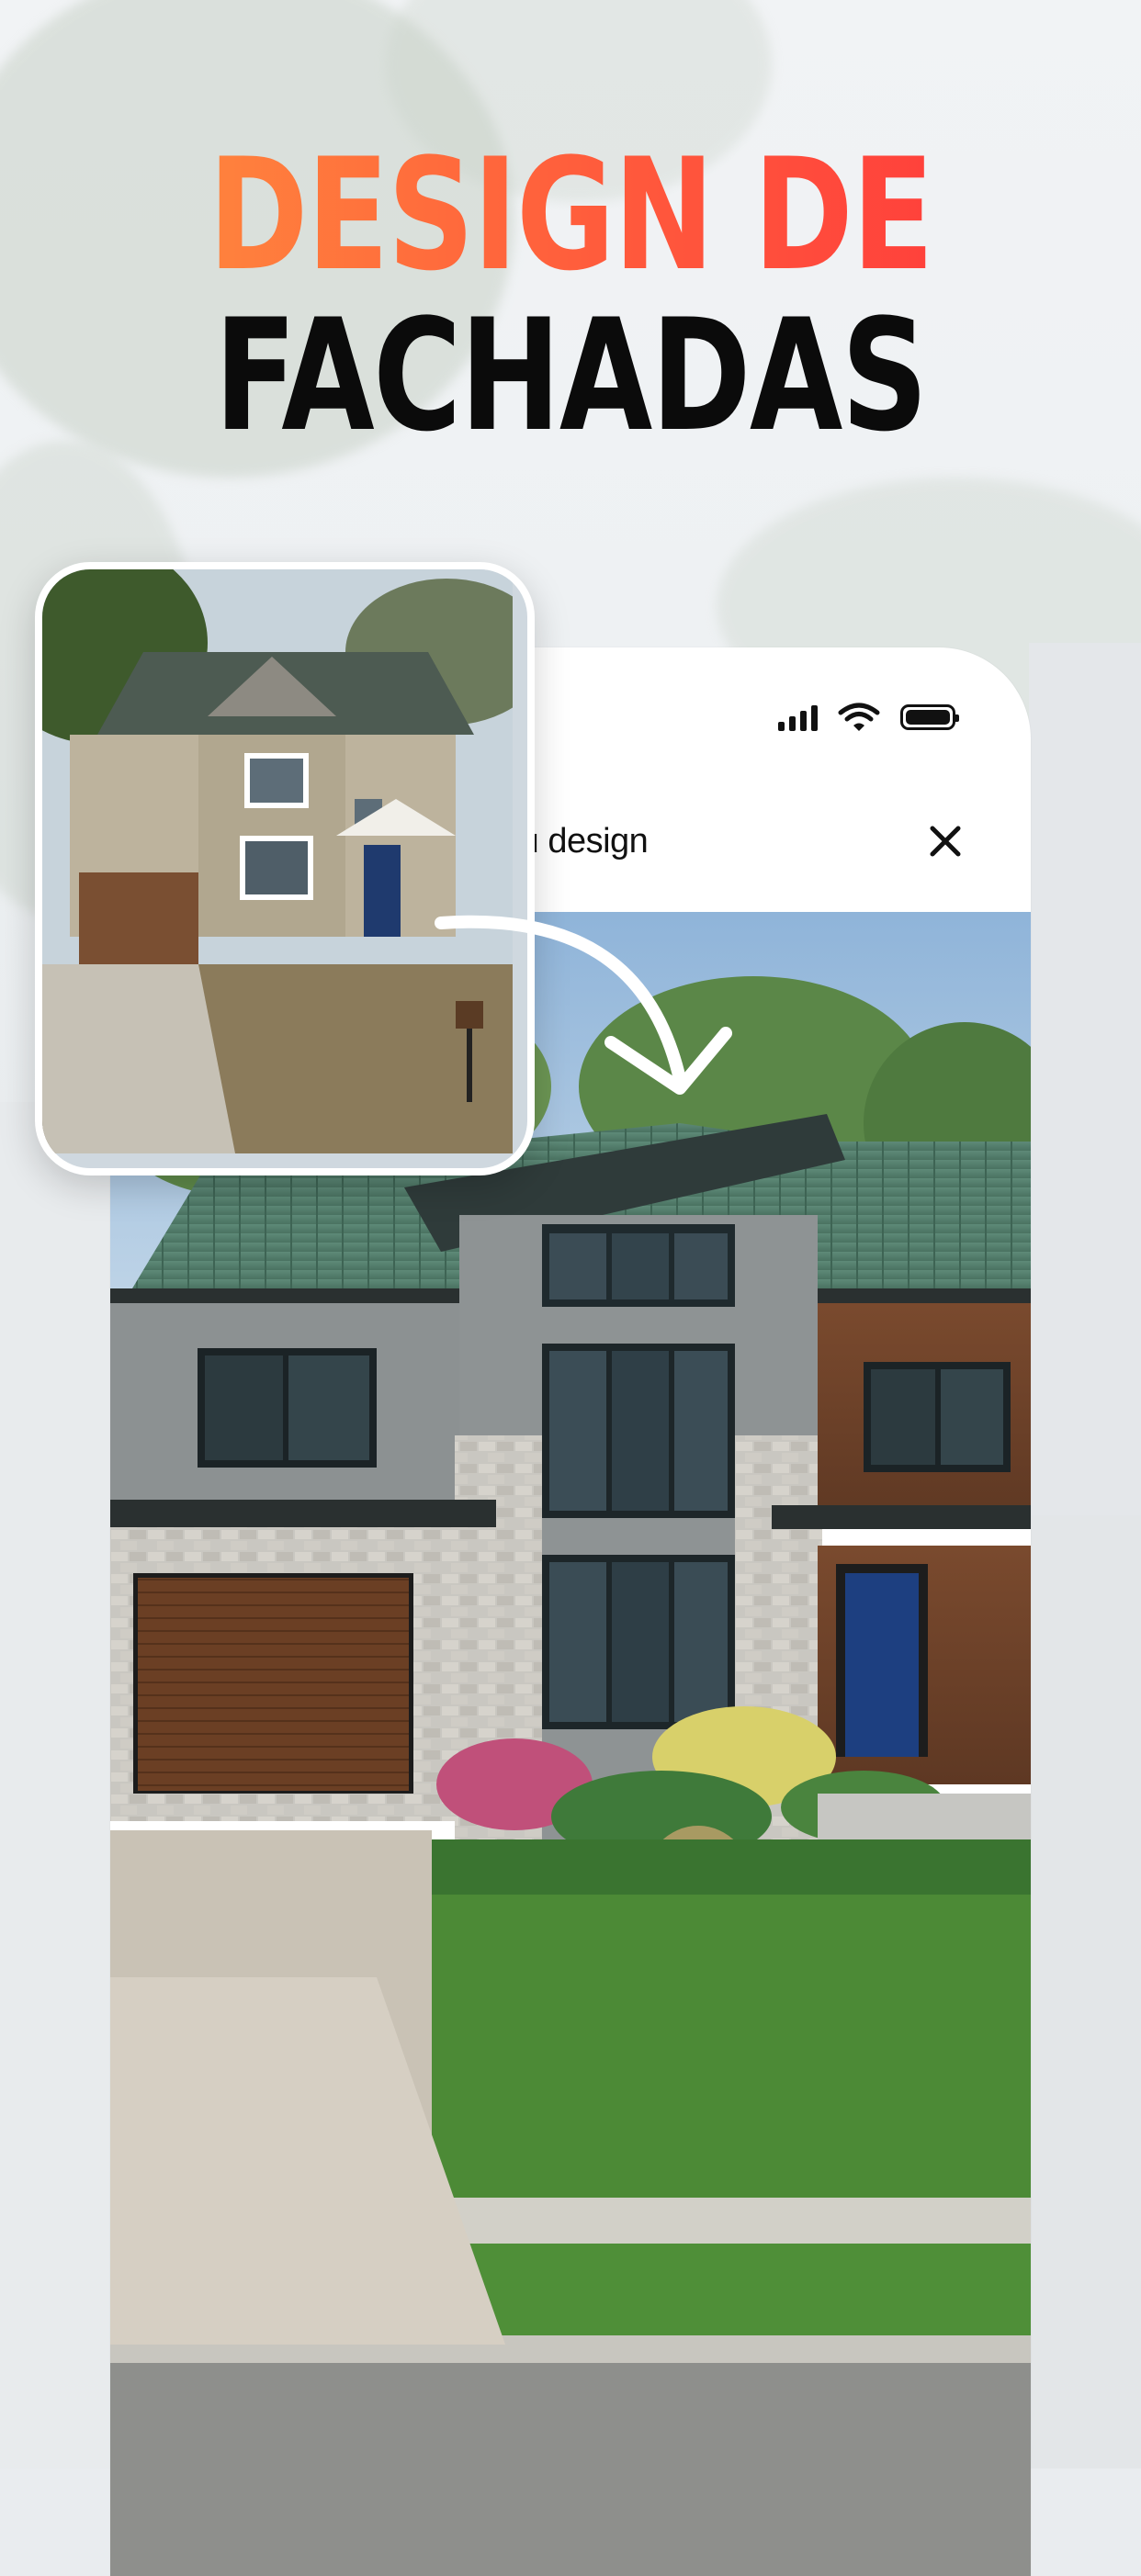 This screenshot has height=2576, width=1141. I want to click on headline-line-2: FACHADAS, so click(571, 376).